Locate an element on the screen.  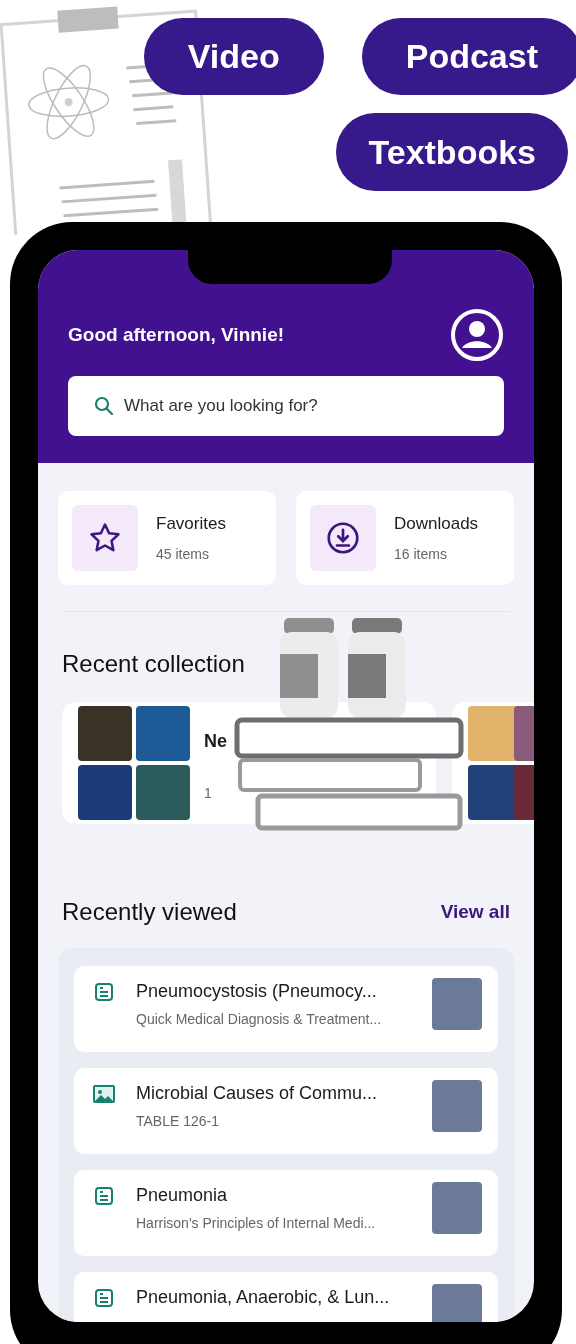
shortcut-card: Downloads 16 items is located at coordinates (405, 538).